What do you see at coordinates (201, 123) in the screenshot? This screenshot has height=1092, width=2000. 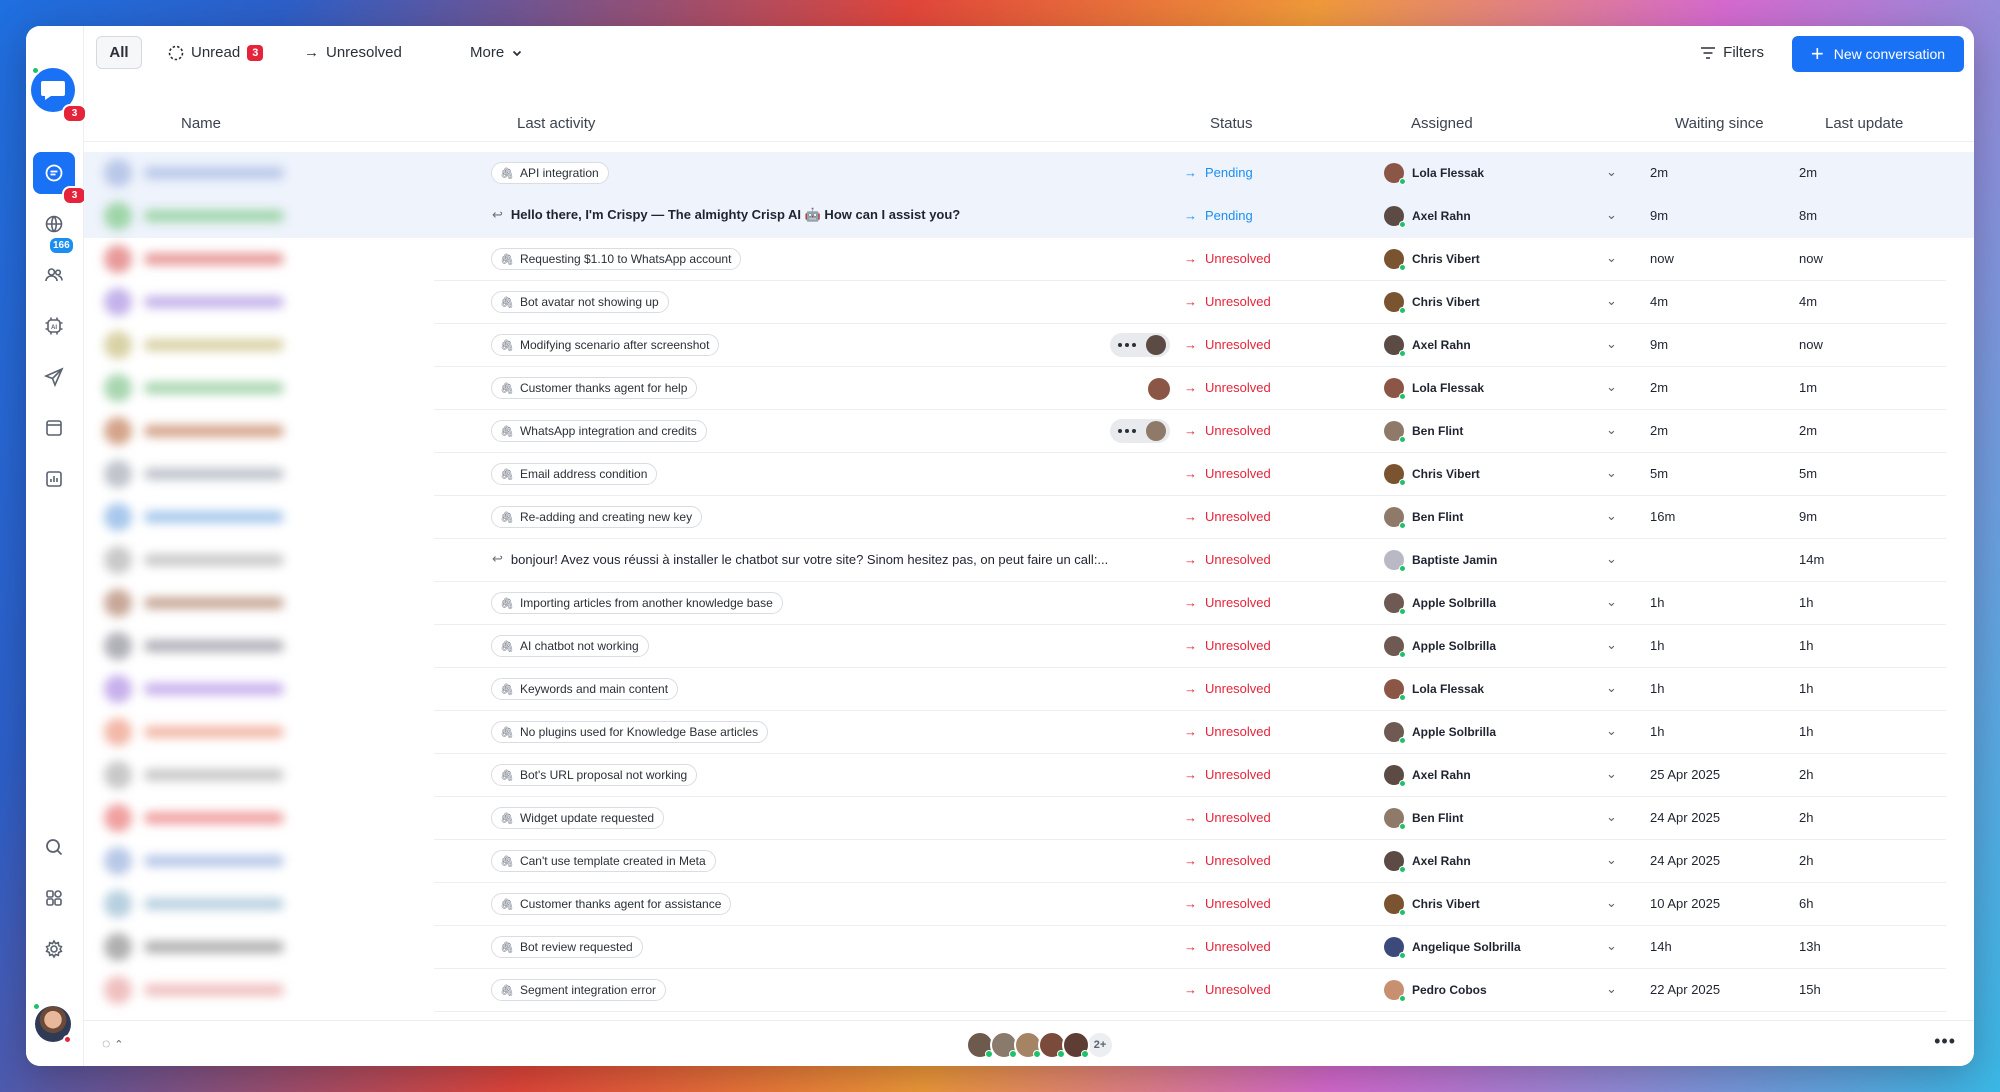 I see `column-name: Name` at bounding box center [201, 123].